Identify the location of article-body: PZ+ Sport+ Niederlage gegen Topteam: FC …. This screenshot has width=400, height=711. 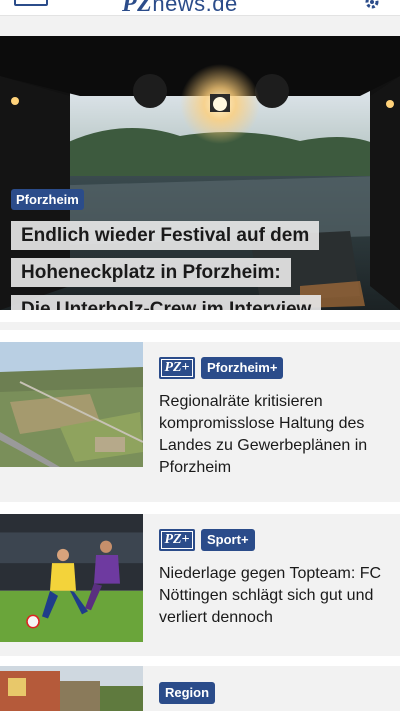
(275, 579).